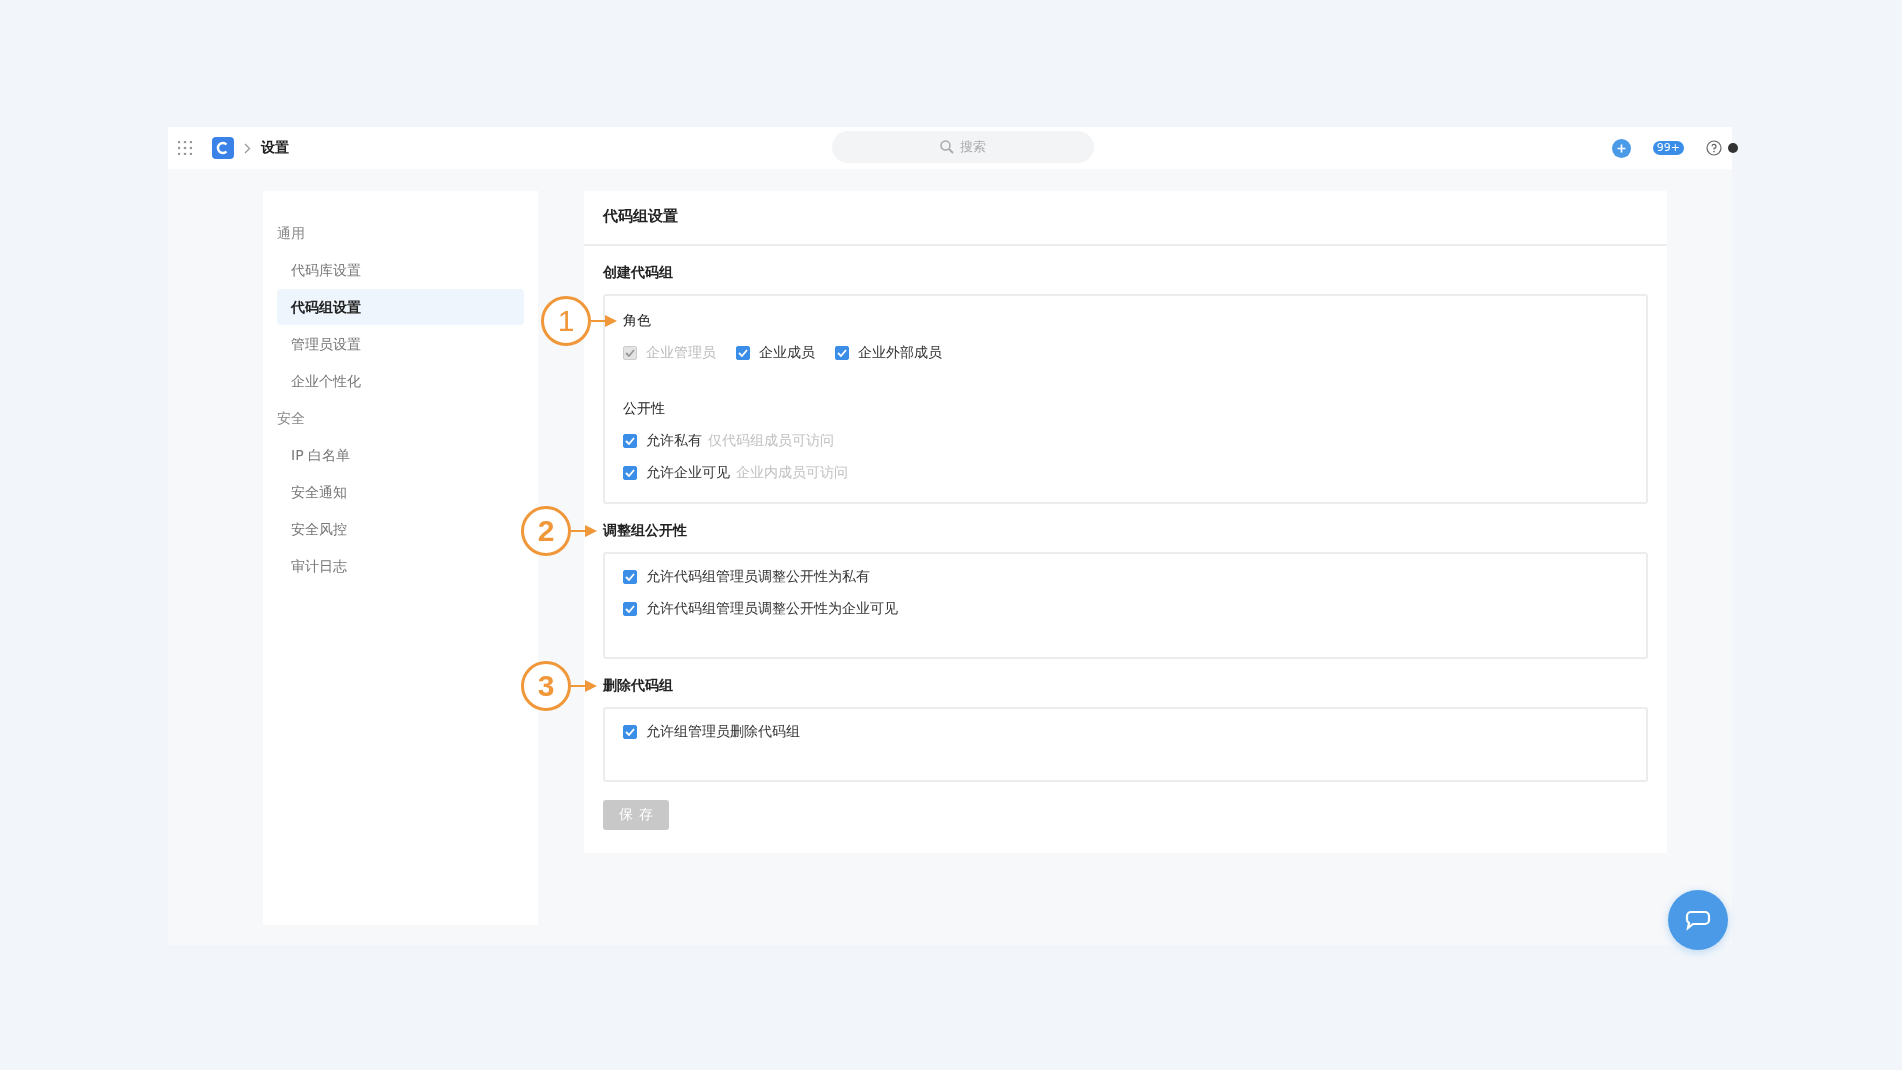 Image resolution: width=1902 pixels, height=1070 pixels. Describe the element at coordinates (758, 577) in the screenshot. I see `checkbox-label: 允许代码组管理员调整公开性为私有` at that location.